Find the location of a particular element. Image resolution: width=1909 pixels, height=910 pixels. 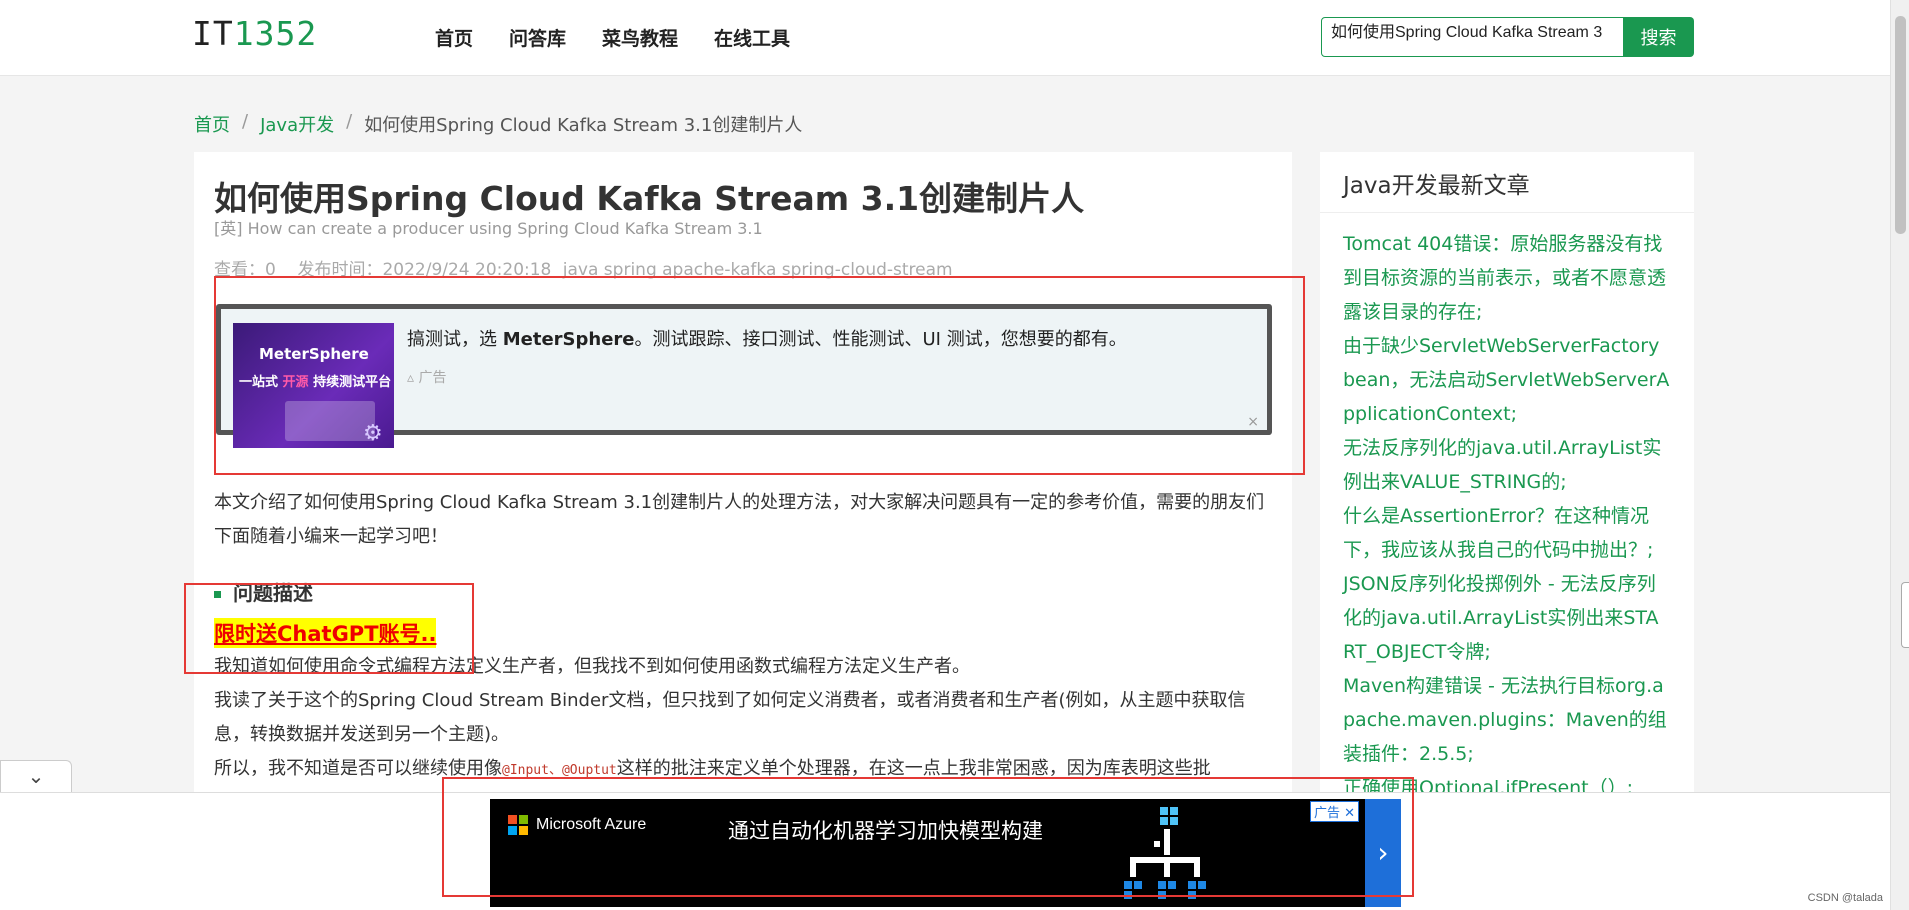

microsoft-azure-logo: Microsoft Azure is located at coordinates (577, 825).